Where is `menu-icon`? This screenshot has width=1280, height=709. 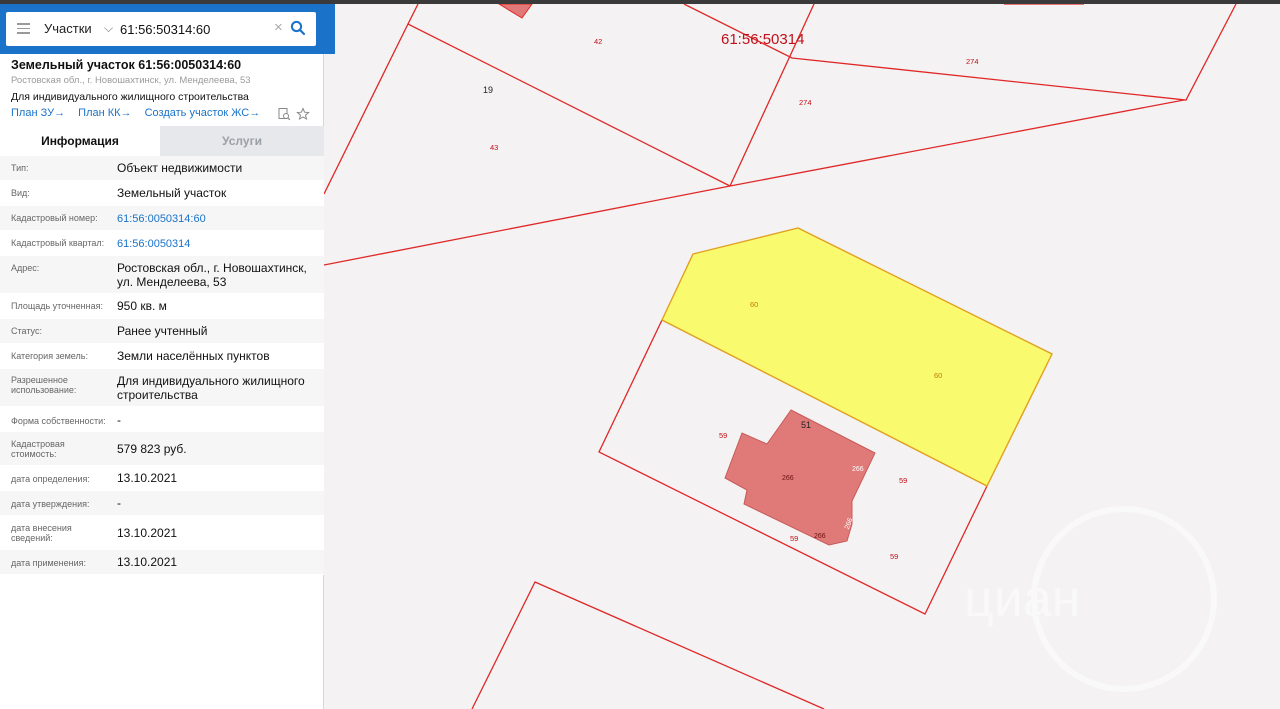
menu-icon is located at coordinates (23, 28).